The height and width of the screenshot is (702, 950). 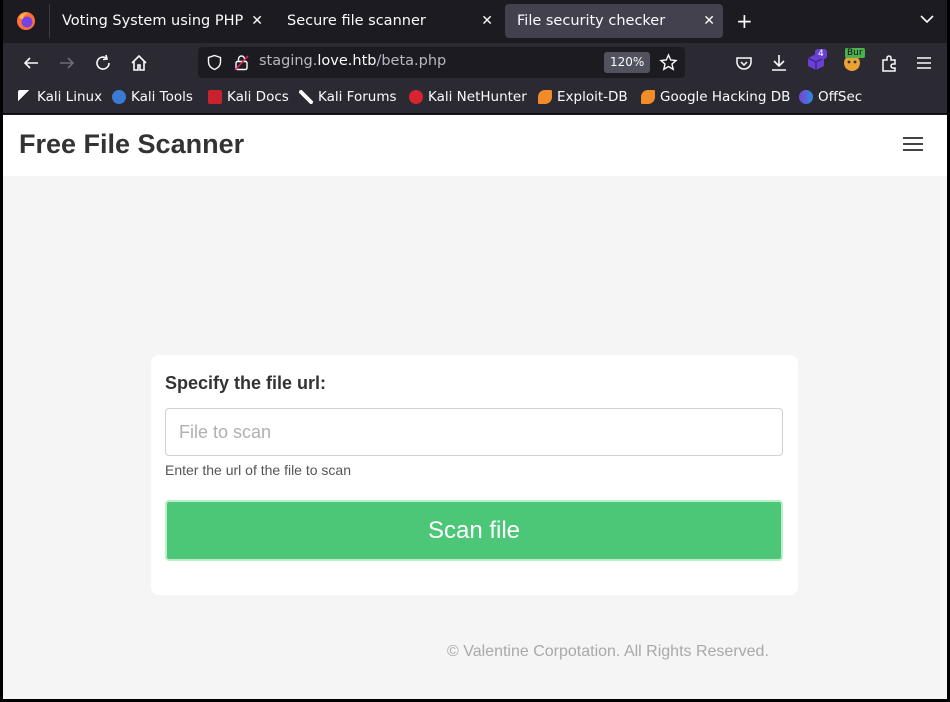 I want to click on tab-voting-system: Voting System using PHP ✕, so click(x=160, y=21).